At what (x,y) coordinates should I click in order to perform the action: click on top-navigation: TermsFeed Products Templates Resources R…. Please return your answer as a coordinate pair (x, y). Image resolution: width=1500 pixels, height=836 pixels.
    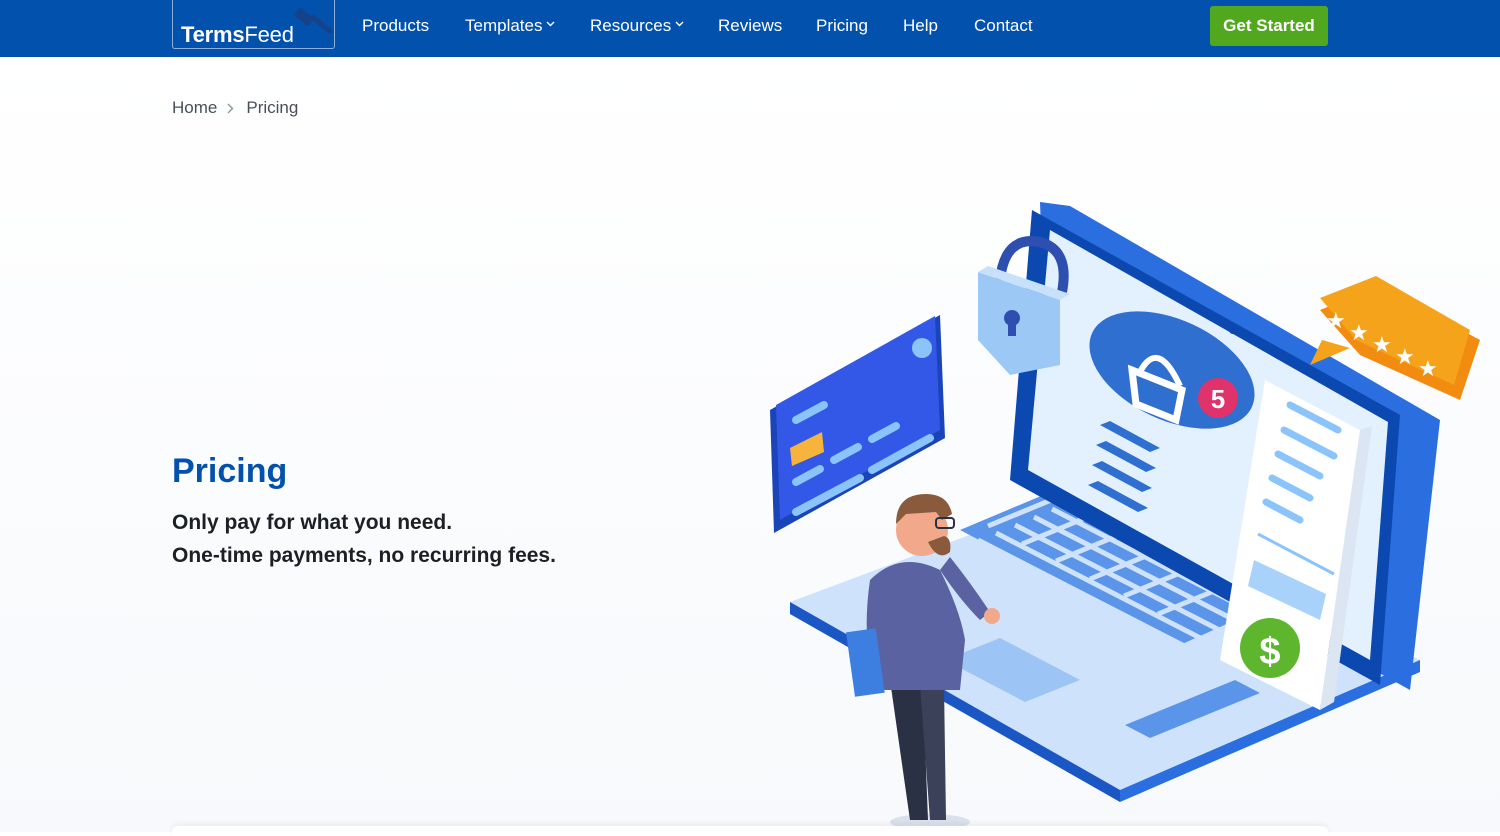
    Looking at the image, I should click on (750, 28).